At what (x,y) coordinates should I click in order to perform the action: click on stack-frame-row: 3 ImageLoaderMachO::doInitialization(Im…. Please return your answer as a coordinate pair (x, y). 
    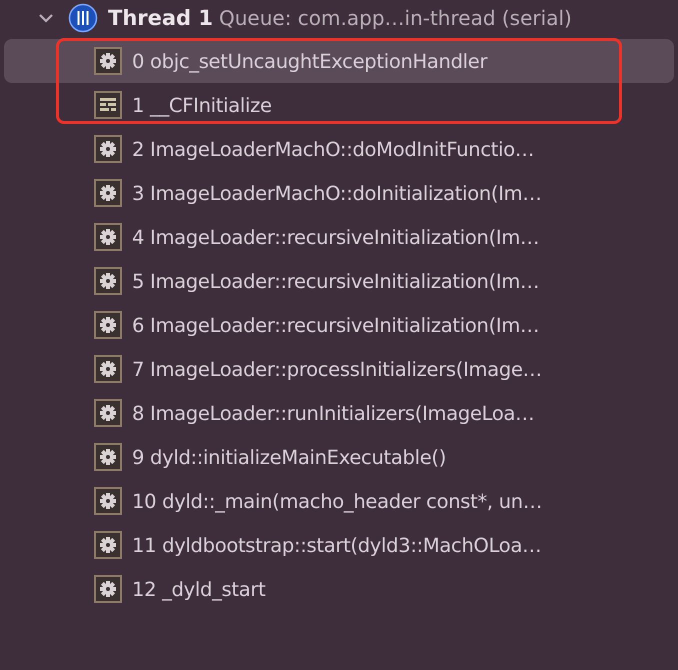
    Looking at the image, I should click on (339, 193).